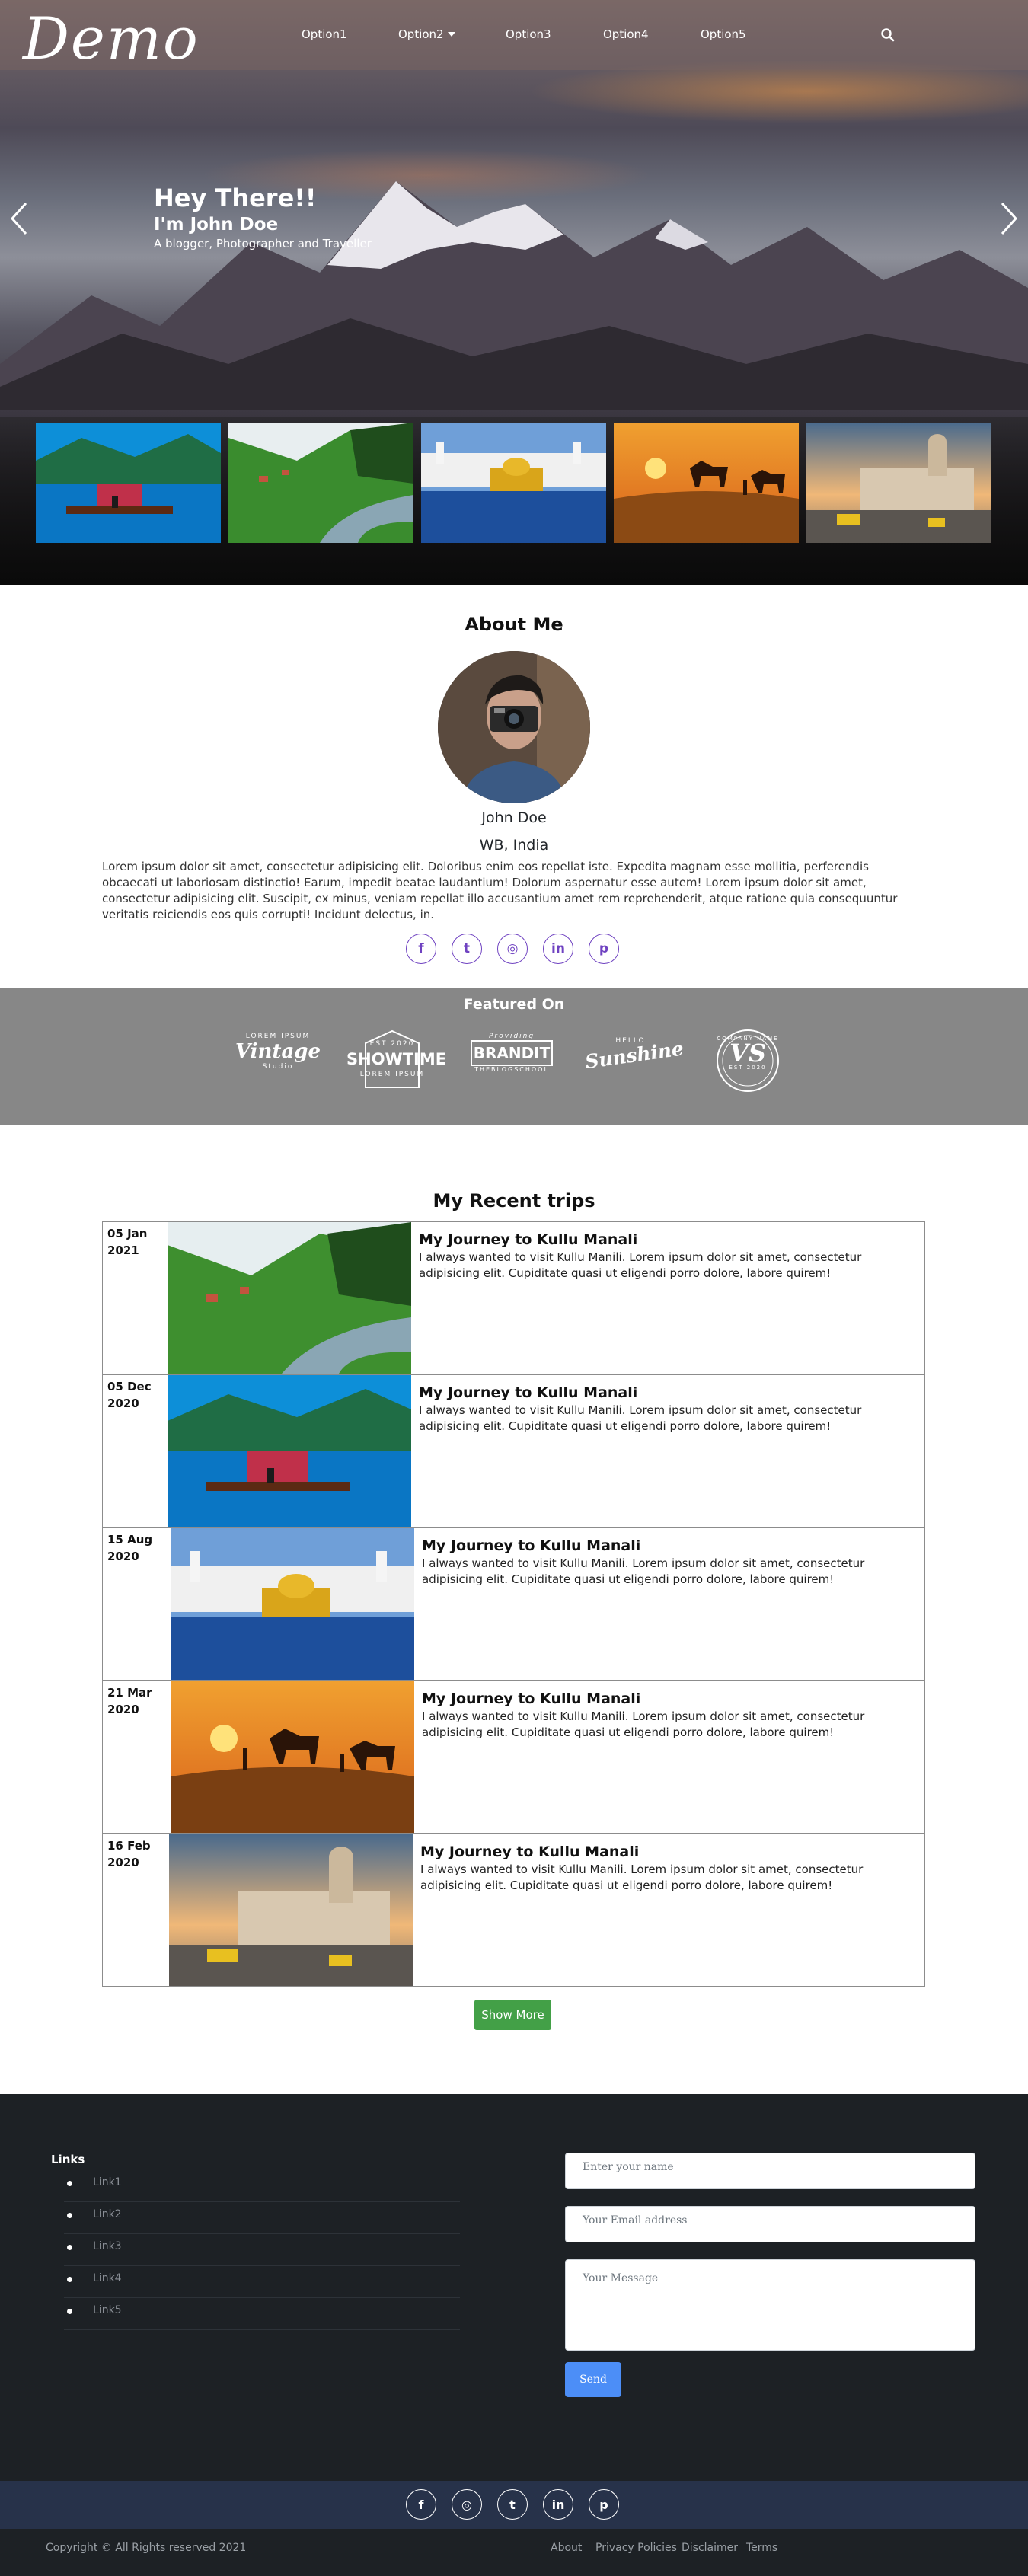 This screenshot has height=2576, width=1028. What do you see at coordinates (514, 295) in the screenshot?
I see `mountain-landscape-image` at bounding box center [514, 295].